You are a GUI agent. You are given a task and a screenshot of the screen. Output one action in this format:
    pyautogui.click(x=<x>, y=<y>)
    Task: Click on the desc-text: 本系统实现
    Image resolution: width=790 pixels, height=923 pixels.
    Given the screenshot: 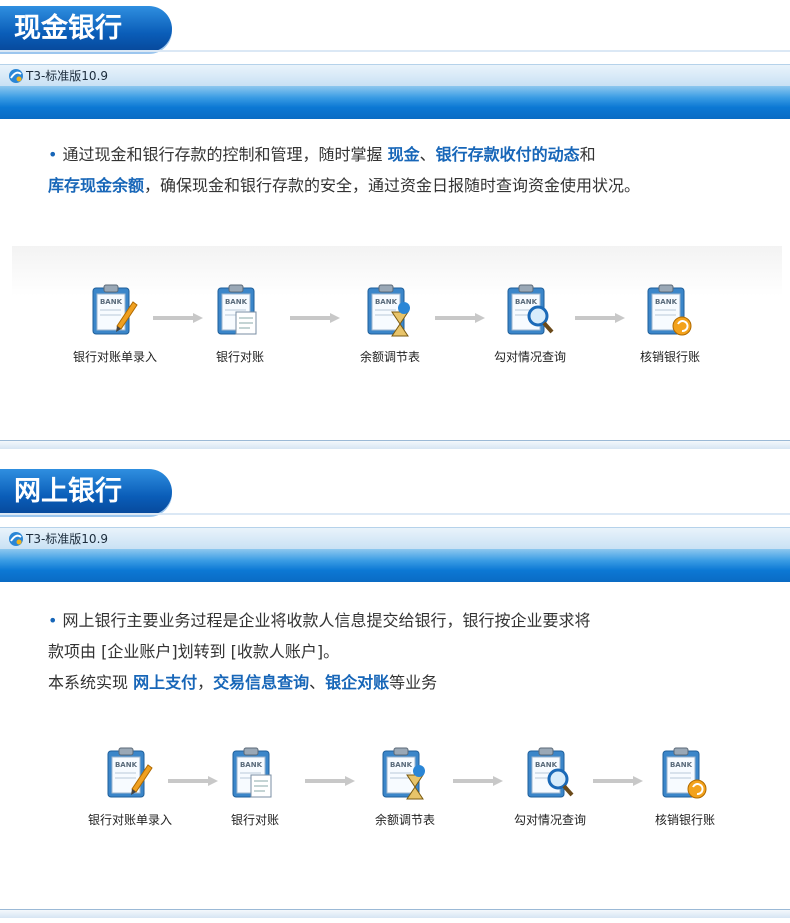 What is the action you would take?
    pyautogui.click(x=91, y=682)
    